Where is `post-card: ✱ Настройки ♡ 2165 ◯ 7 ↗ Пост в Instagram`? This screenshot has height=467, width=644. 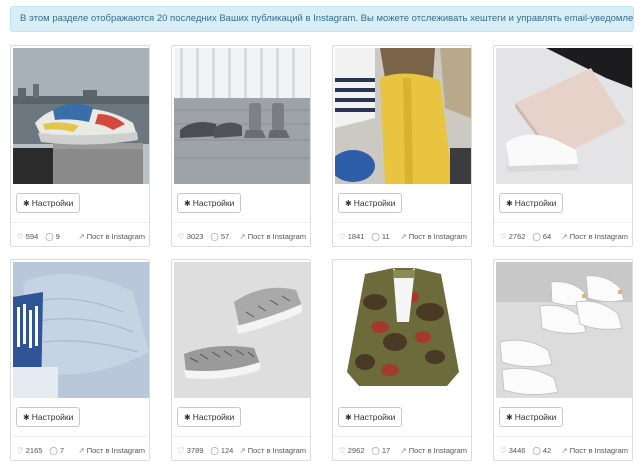 post-card: ✱ Настройки ♡ 2165 ◯ 7 ↗ Пост в Instagram is located at coordinates (80, 360).